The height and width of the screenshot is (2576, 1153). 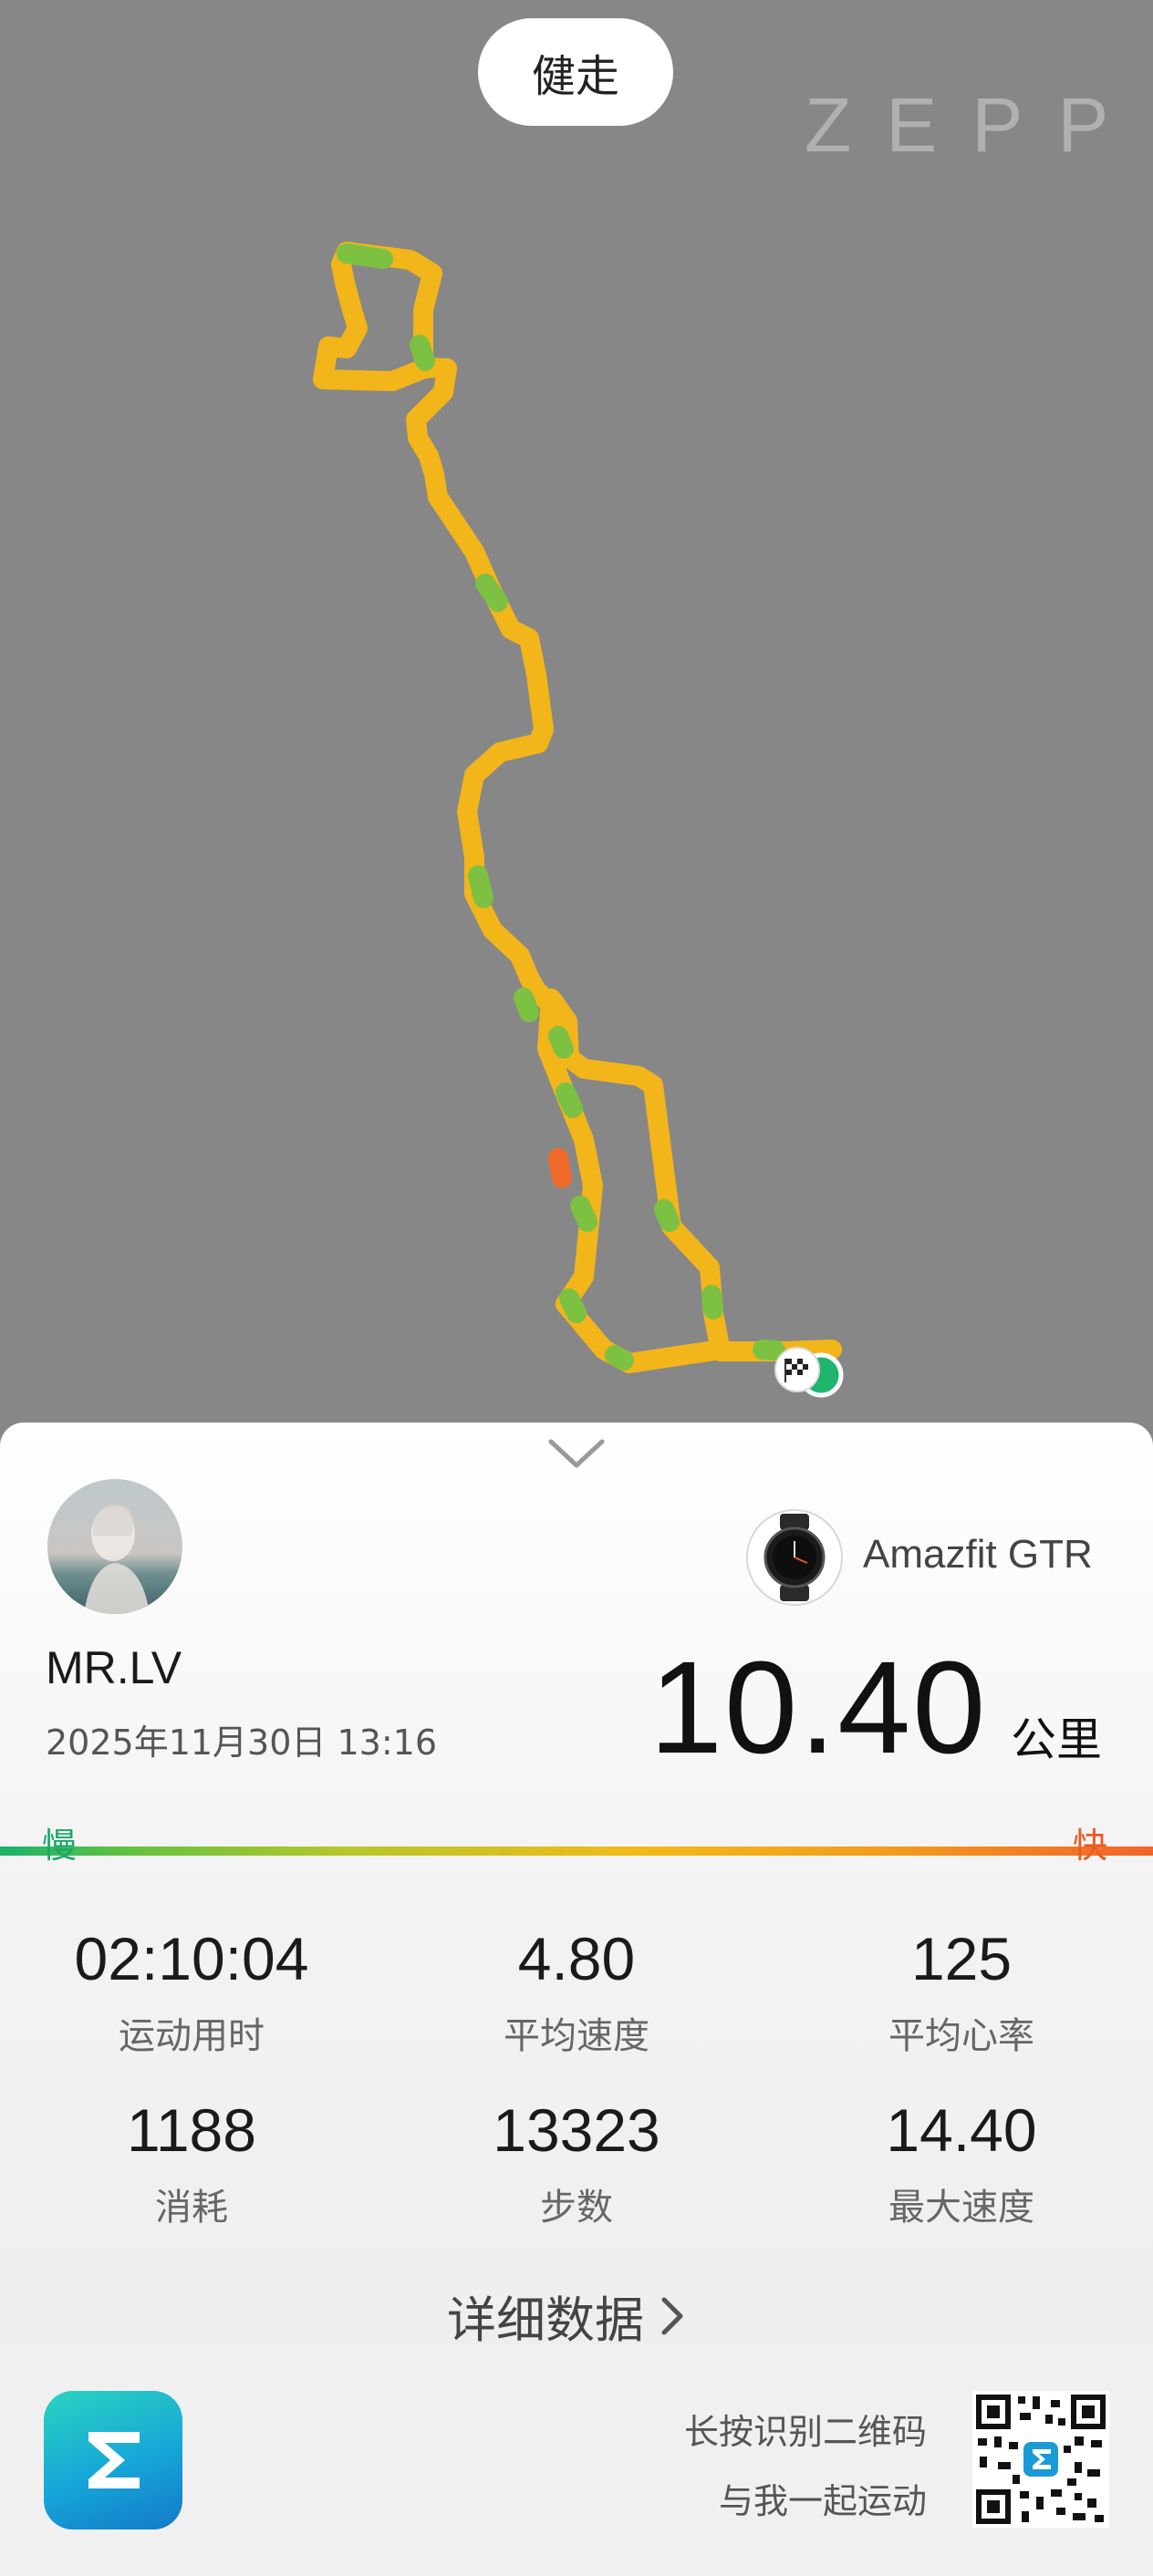 I want to click on stat-duration: 02:10:04 运动用时, so click(x=191, y=1991).